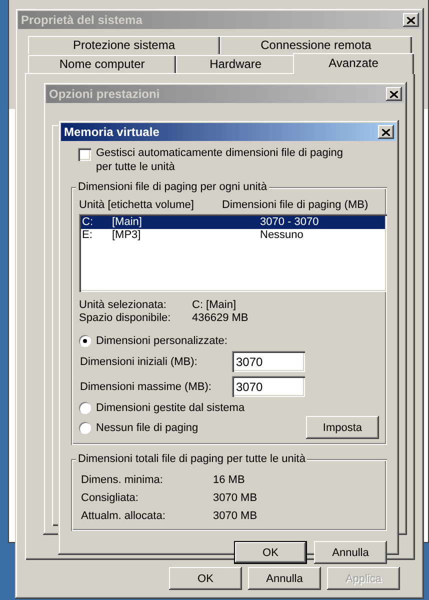  Describe the element at coordinates (137, 205) in the screenshot. I see `column-header: Unità [etichetta volume]` at that location.